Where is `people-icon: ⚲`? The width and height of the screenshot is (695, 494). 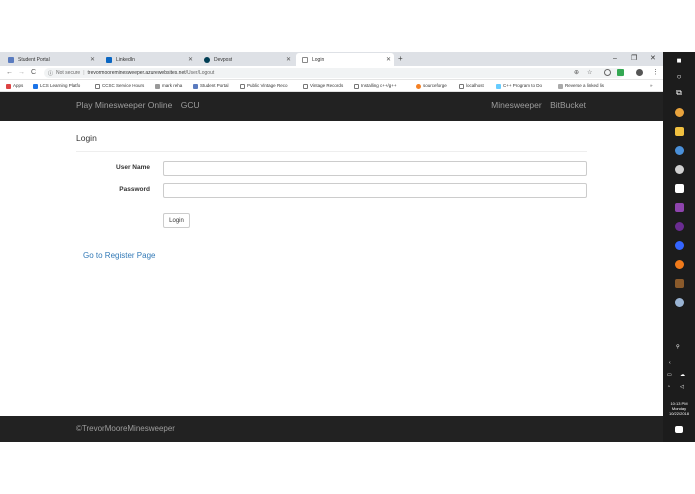
people-icon: ⚲ is located at coordinates (678, 347).